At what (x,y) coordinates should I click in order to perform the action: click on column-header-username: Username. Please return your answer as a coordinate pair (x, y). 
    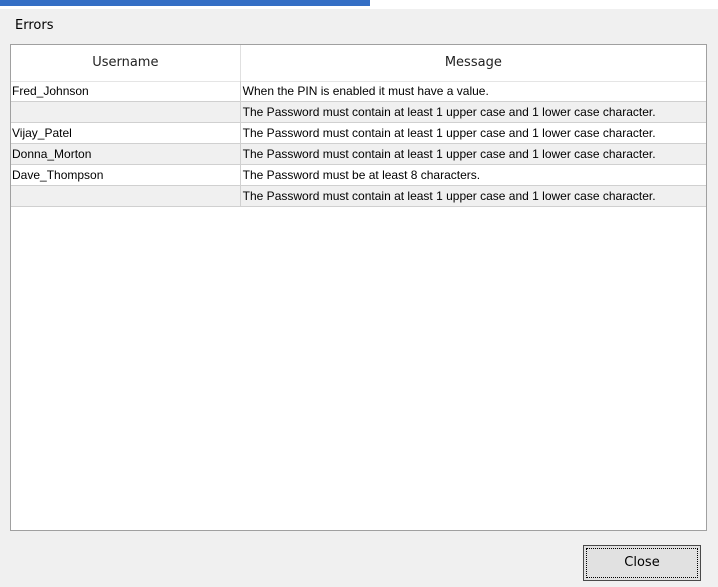
    Looking at the image, I should click on (126, 63).